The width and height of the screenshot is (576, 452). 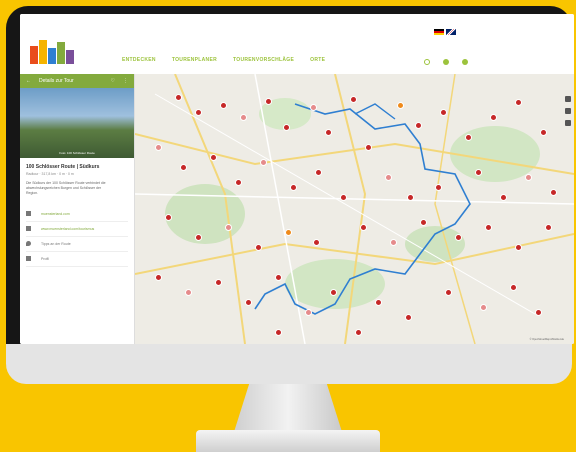 I want to click on nav-item-tourenplaner: TOURENPLANER, so click(x=194, y=60).